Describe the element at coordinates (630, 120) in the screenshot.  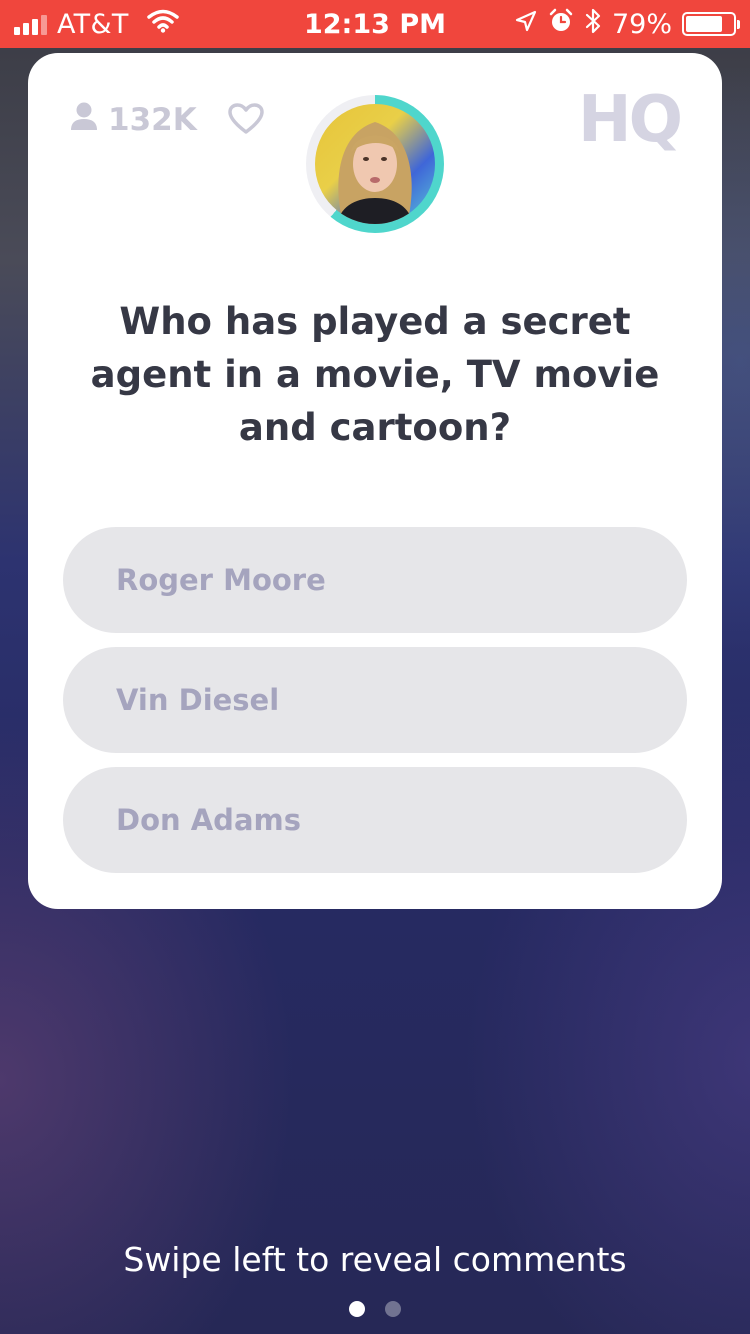
I see `hq-logo: HQ` at that location.